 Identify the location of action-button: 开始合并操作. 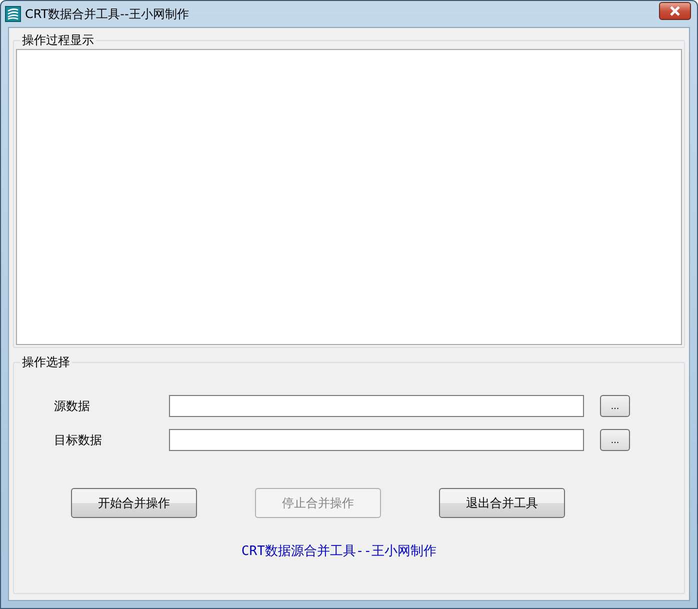
(134, 503).